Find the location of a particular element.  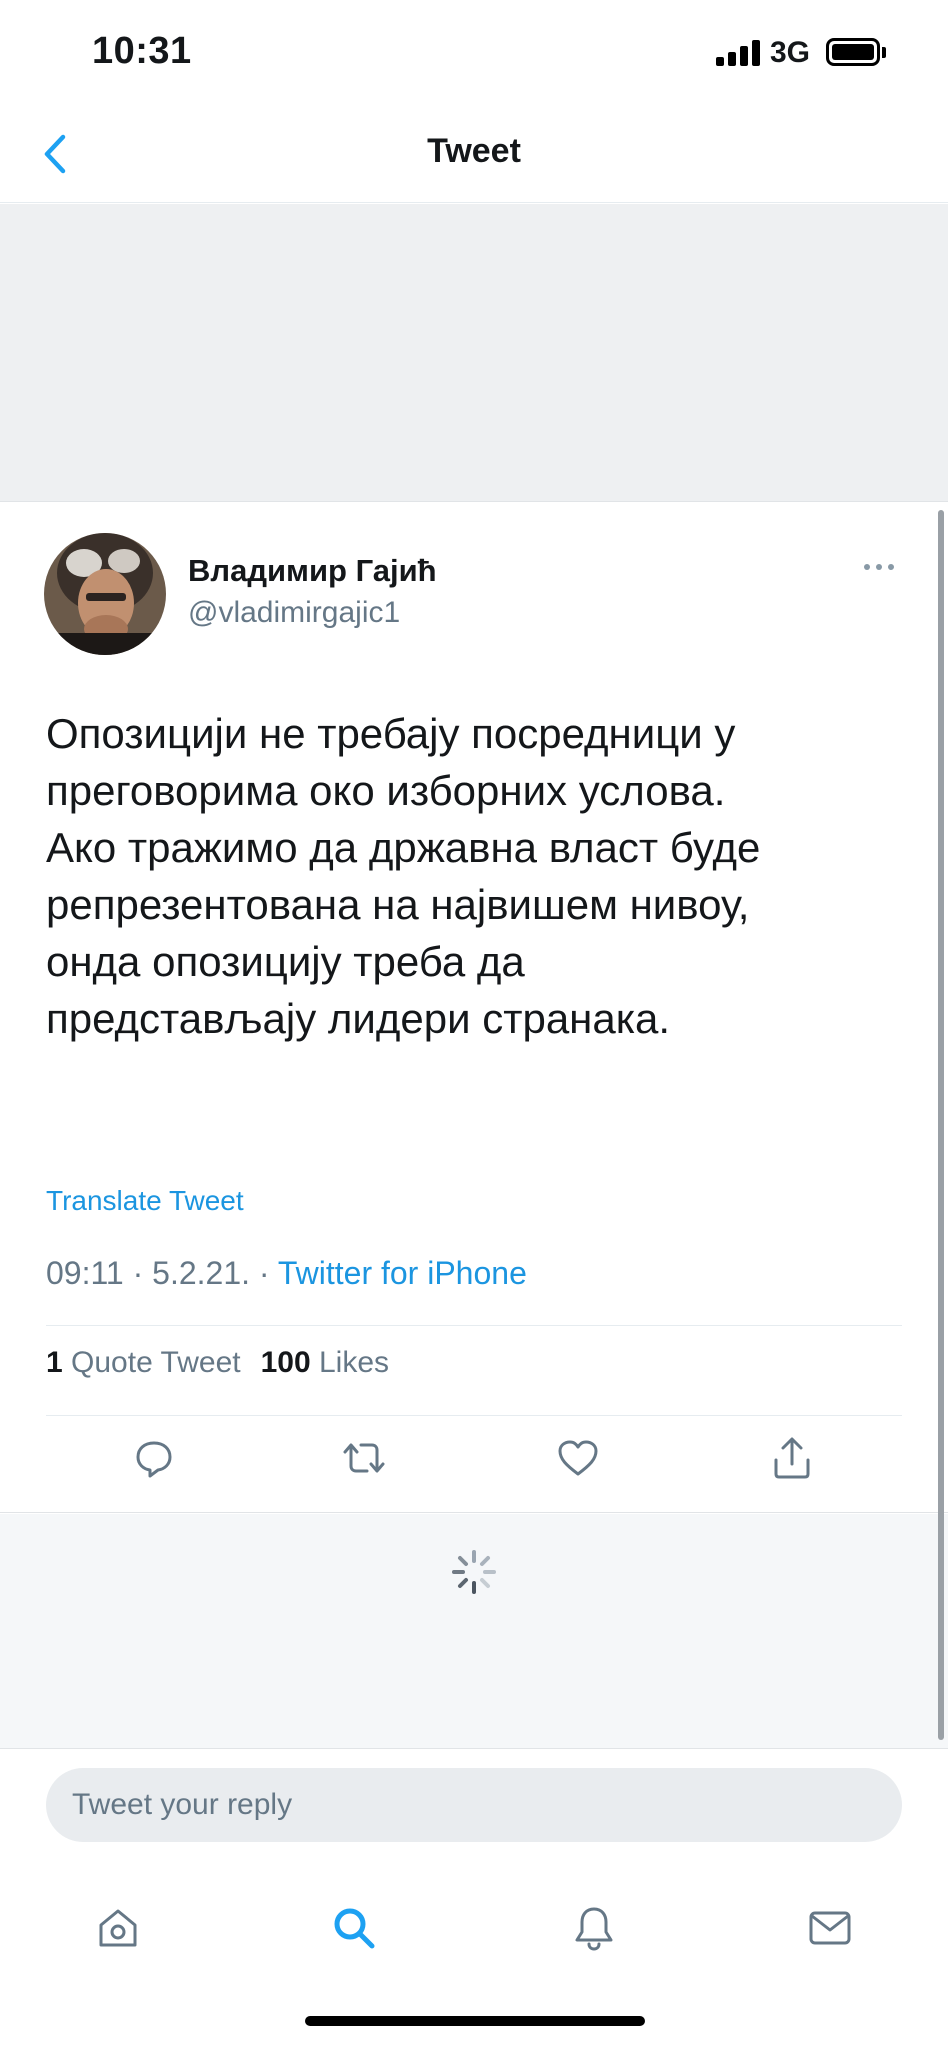

avatar is located at coordinates (105, 594).